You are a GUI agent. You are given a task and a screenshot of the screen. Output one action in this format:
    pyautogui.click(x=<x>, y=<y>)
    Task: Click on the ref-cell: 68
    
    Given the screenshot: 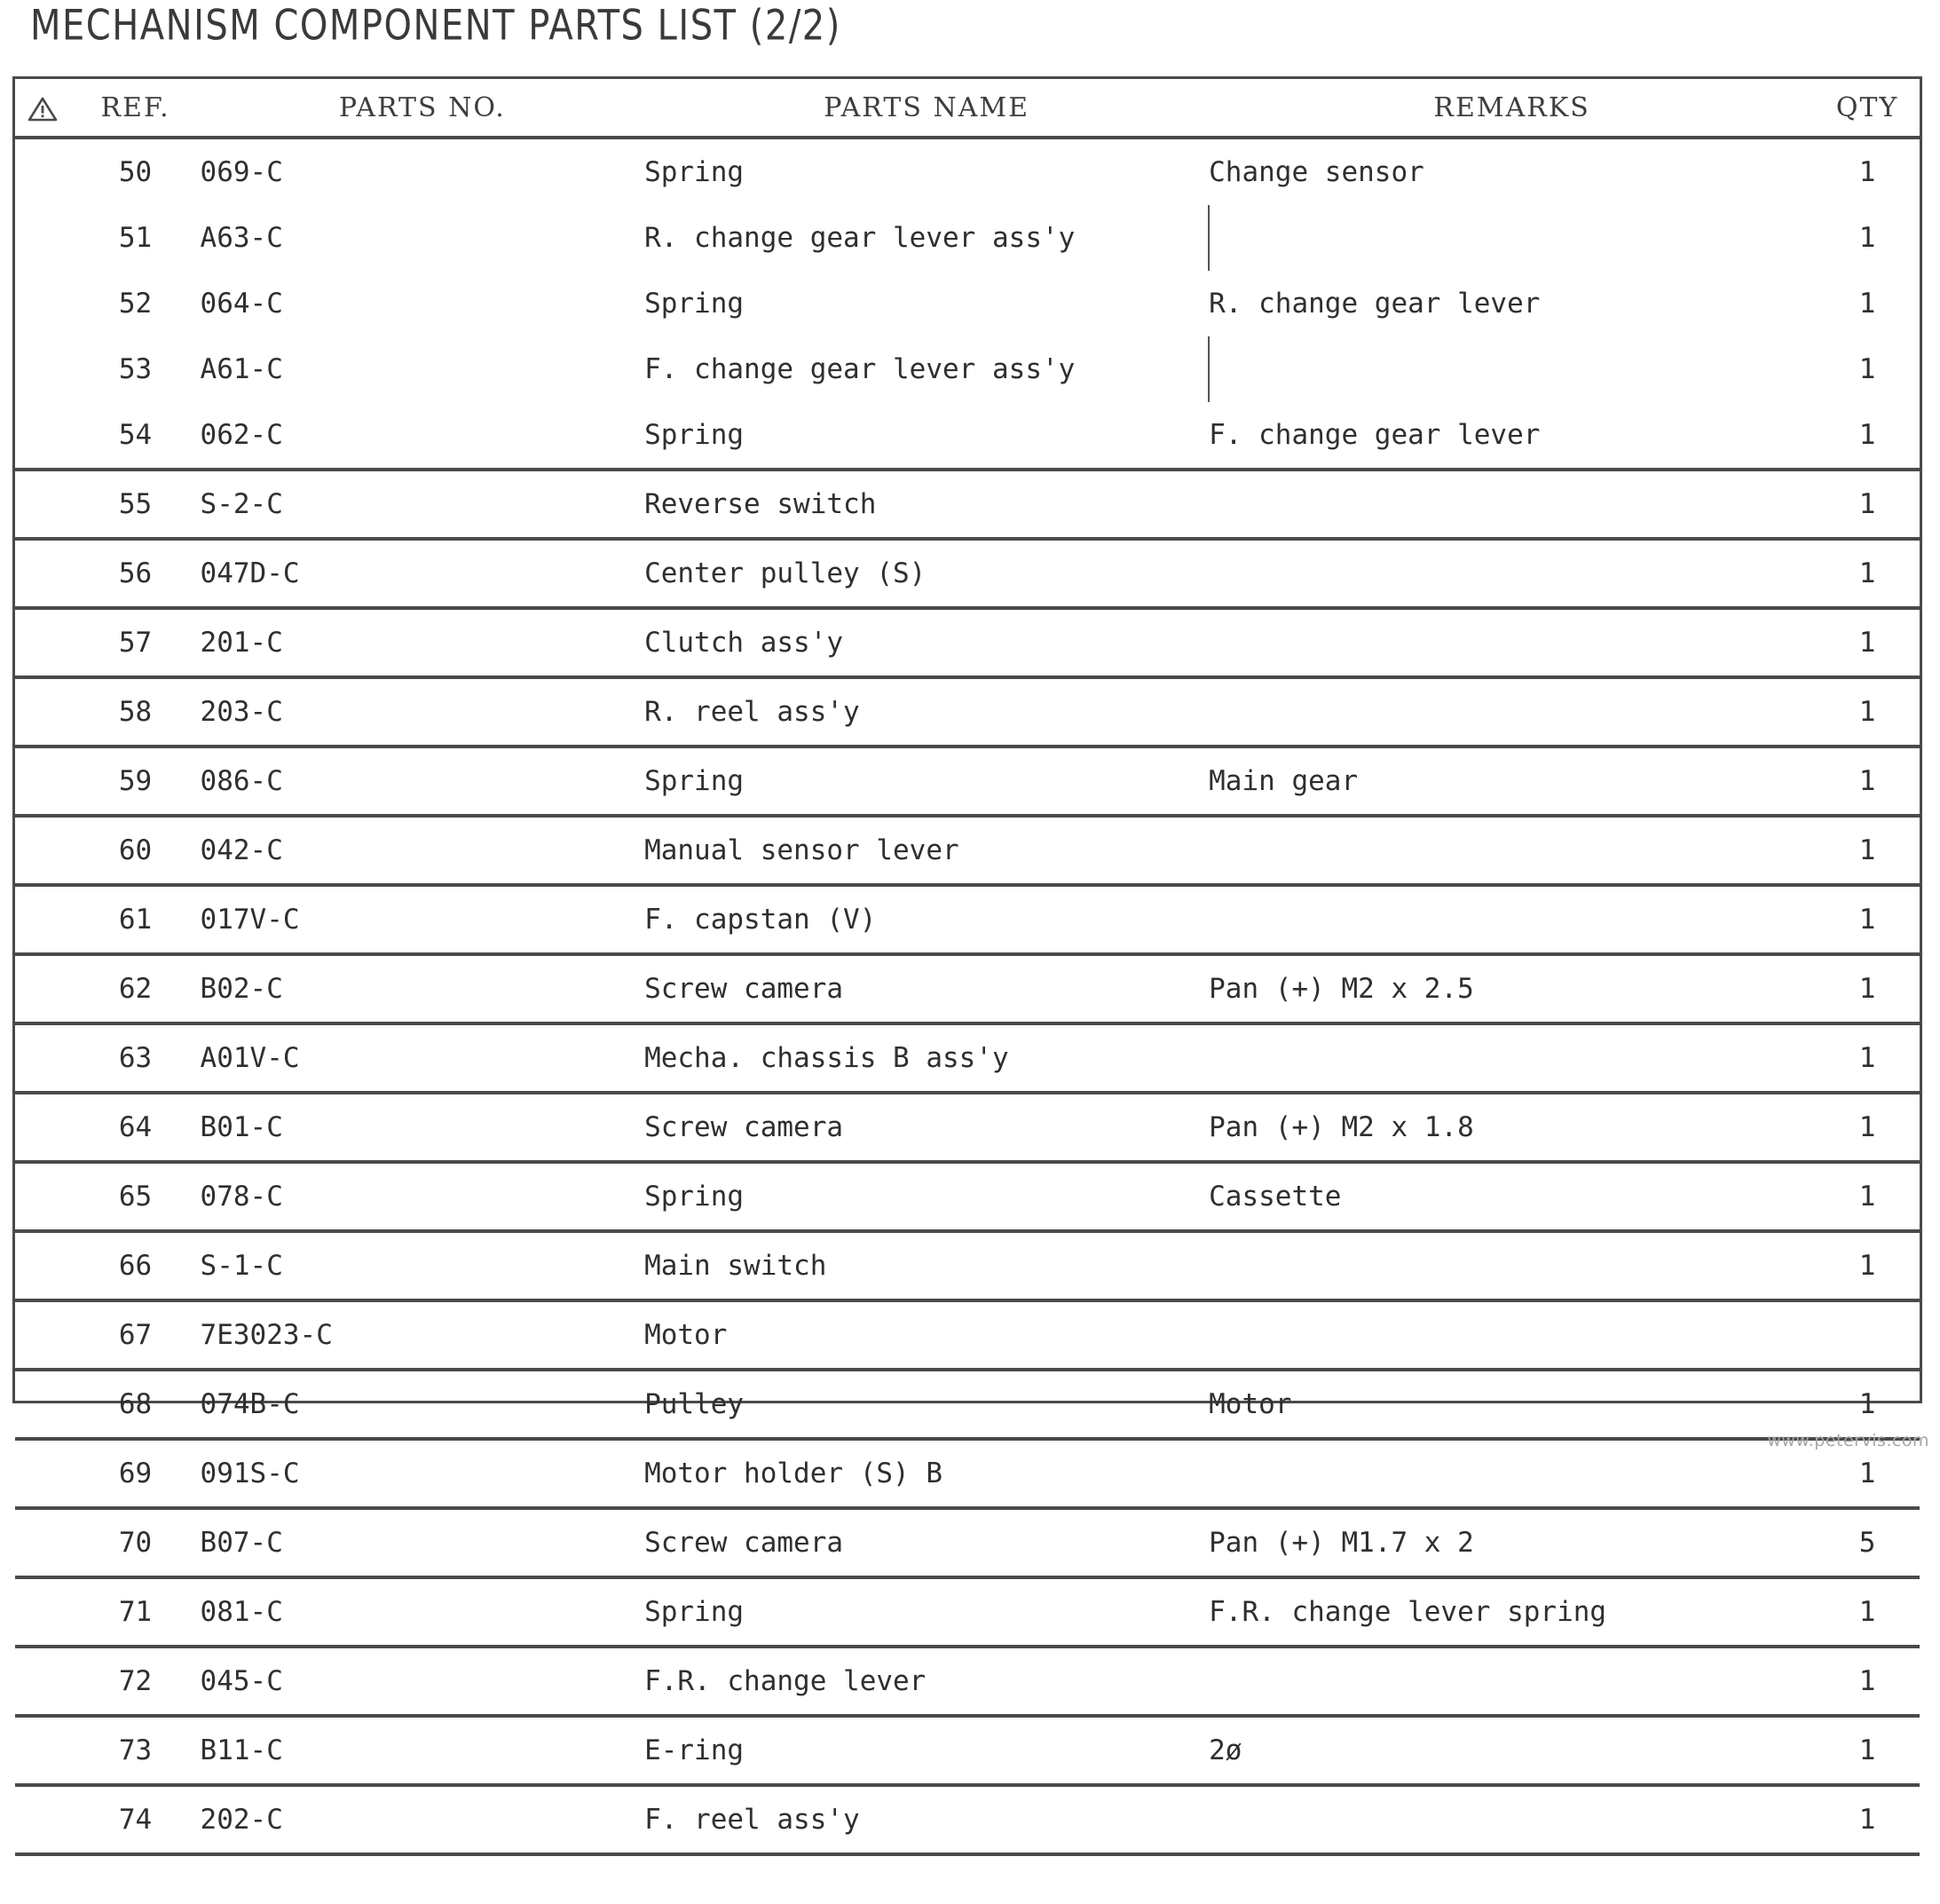 What is the action you would take?
    pyautogui.click(x=135, y=1403)
    